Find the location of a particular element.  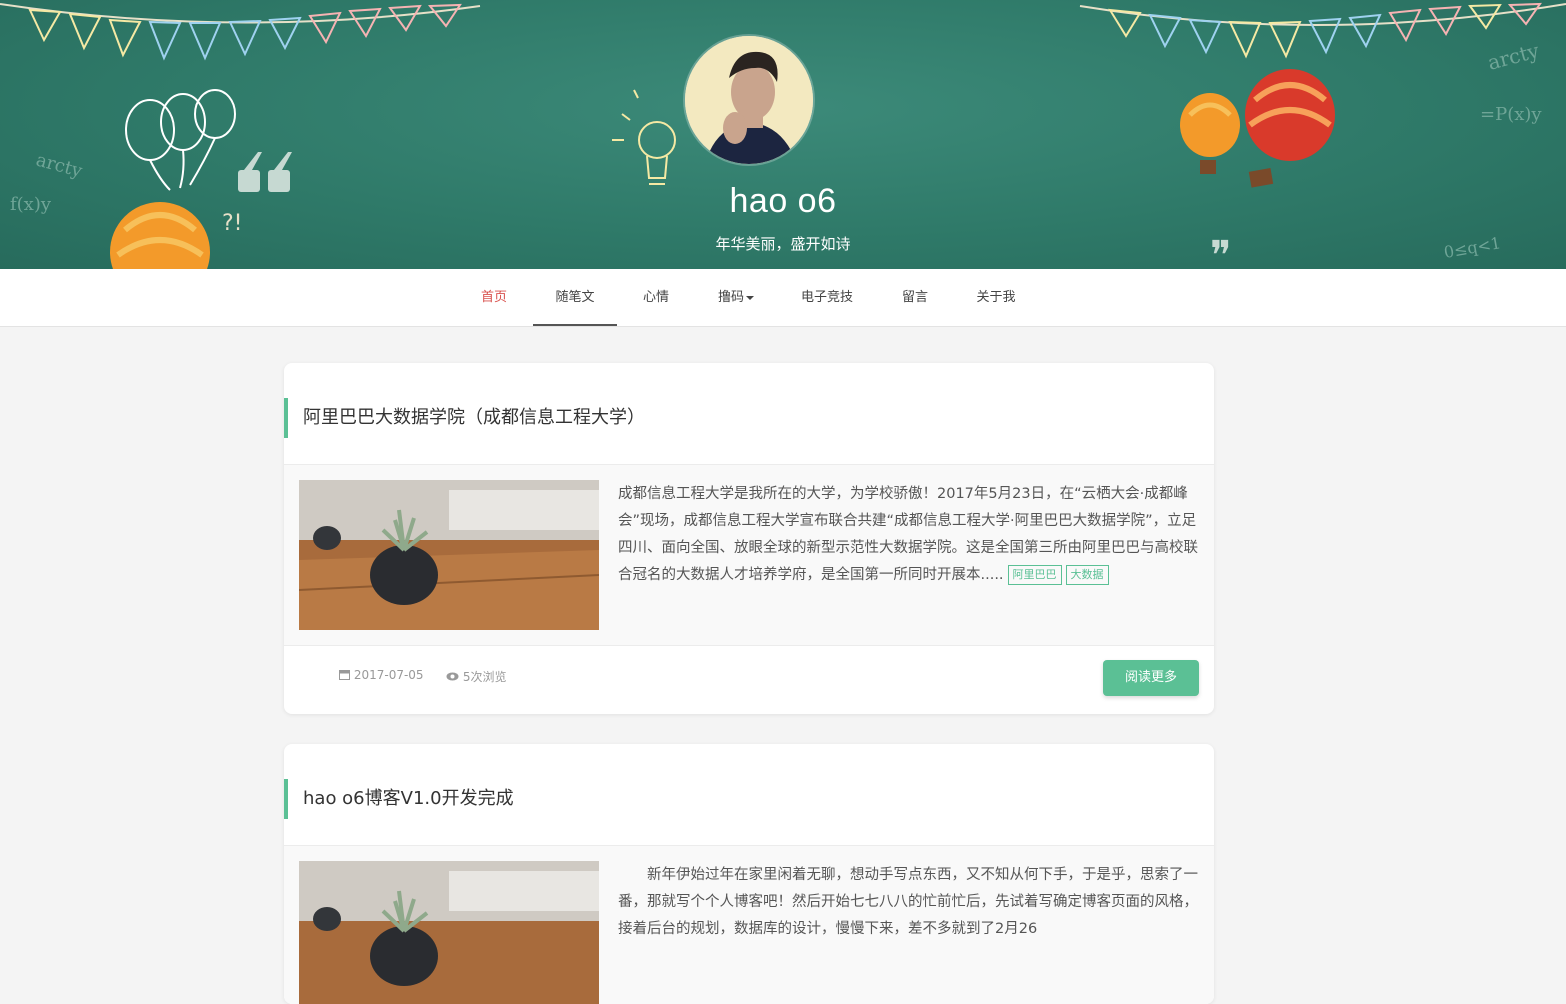

calendar-icon is located at coordinates (344, 675).